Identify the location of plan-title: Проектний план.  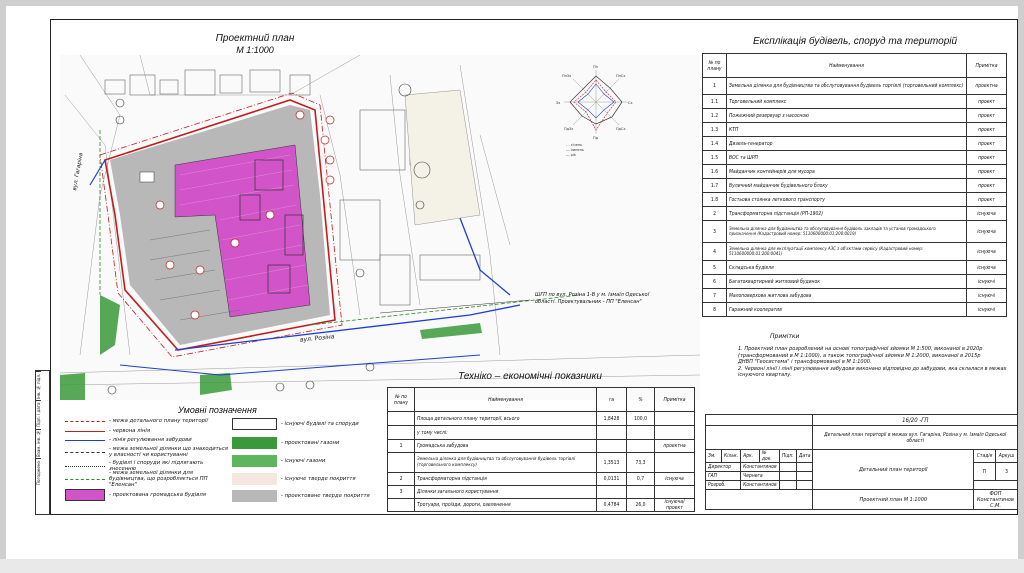
(255, 38).